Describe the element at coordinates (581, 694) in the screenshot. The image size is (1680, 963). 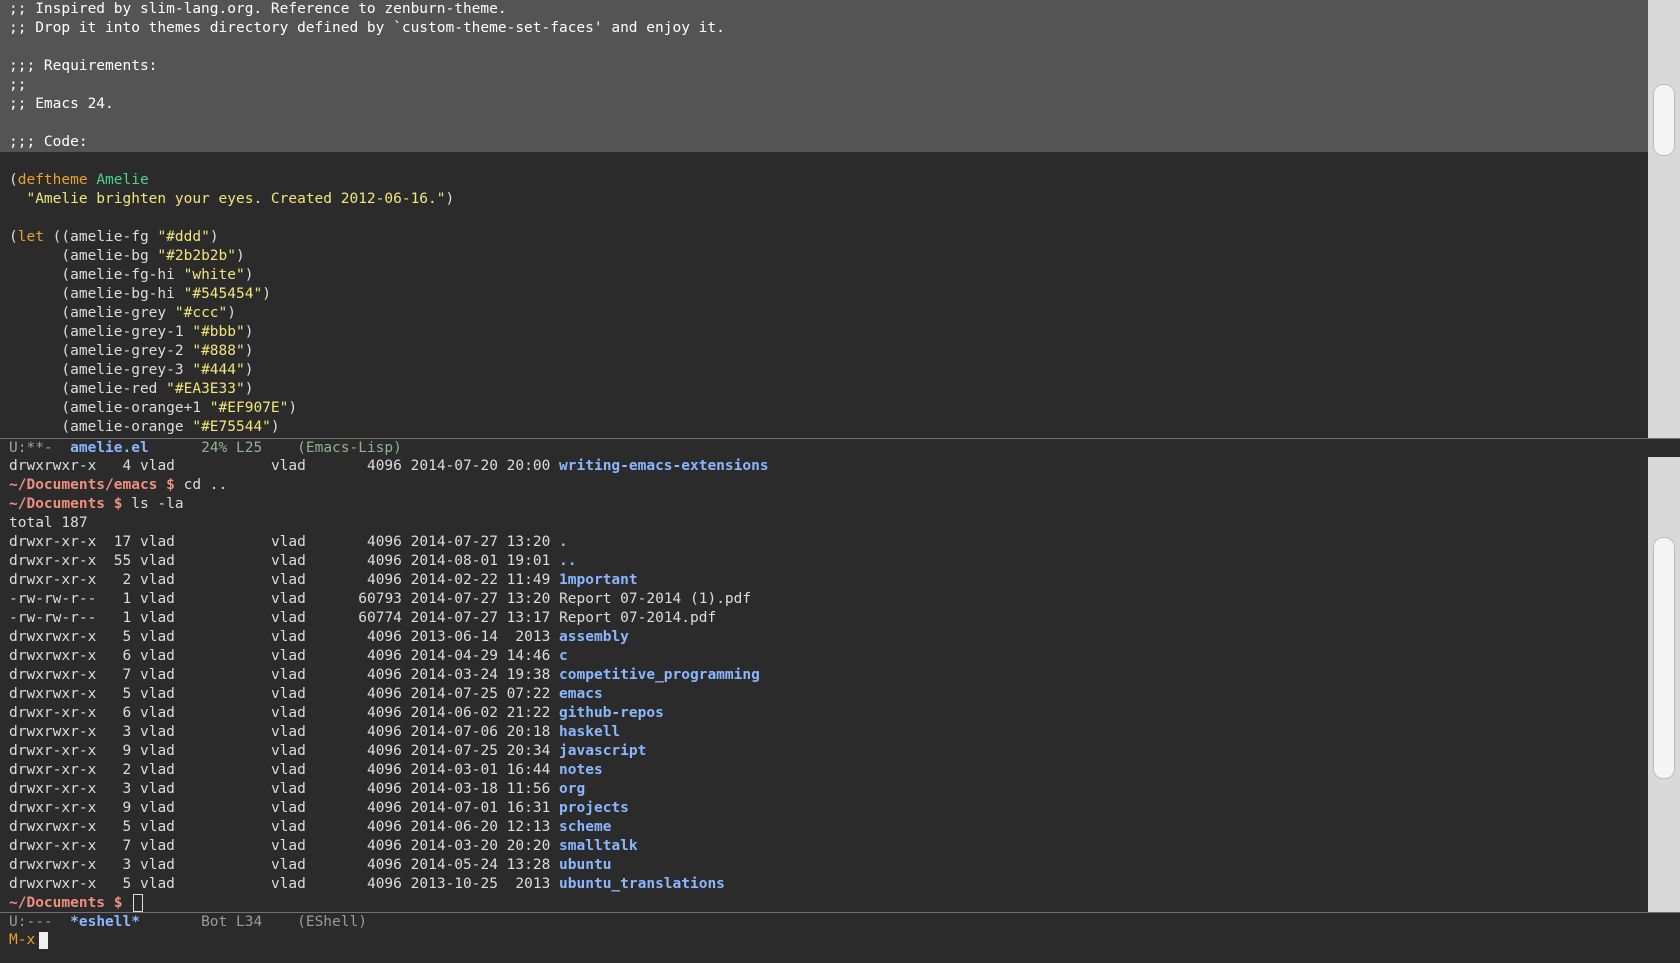
I see `directory-name: emacs` at that location.